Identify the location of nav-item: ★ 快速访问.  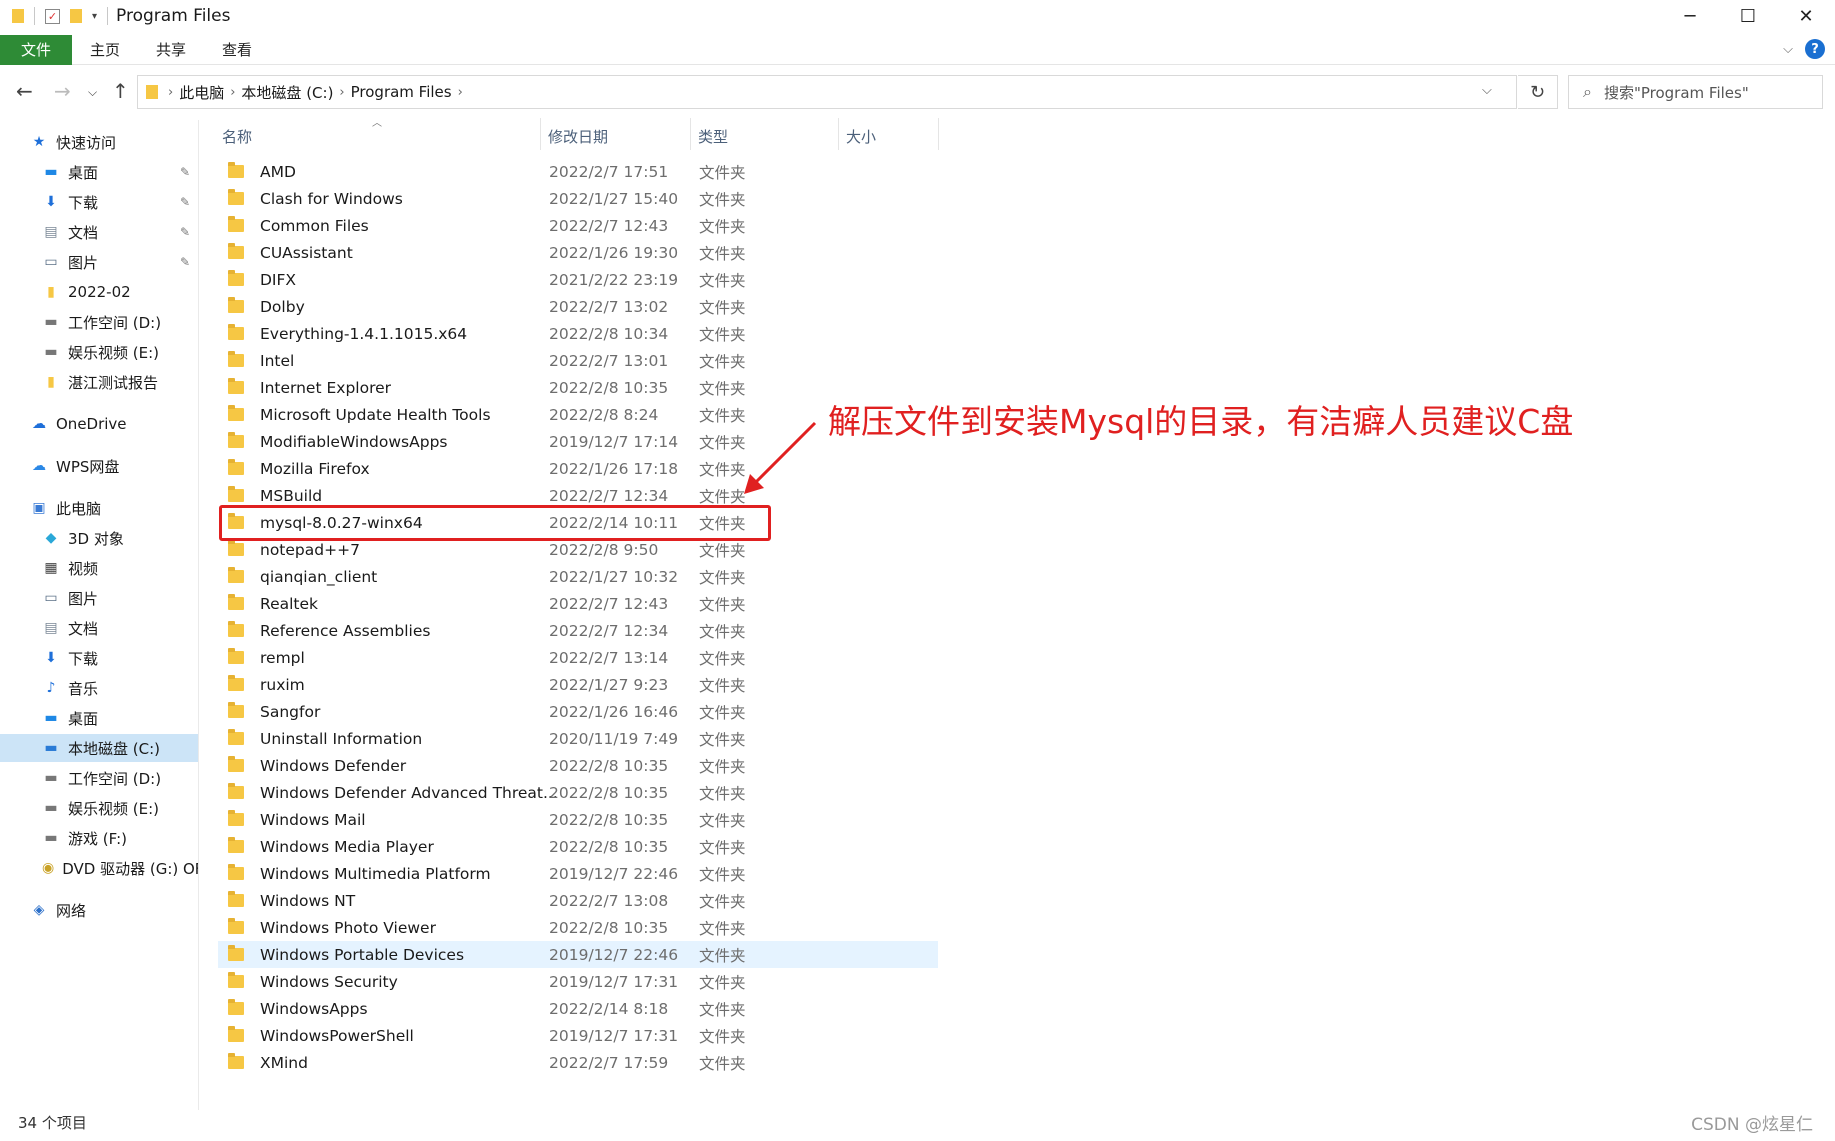
(99, 142).